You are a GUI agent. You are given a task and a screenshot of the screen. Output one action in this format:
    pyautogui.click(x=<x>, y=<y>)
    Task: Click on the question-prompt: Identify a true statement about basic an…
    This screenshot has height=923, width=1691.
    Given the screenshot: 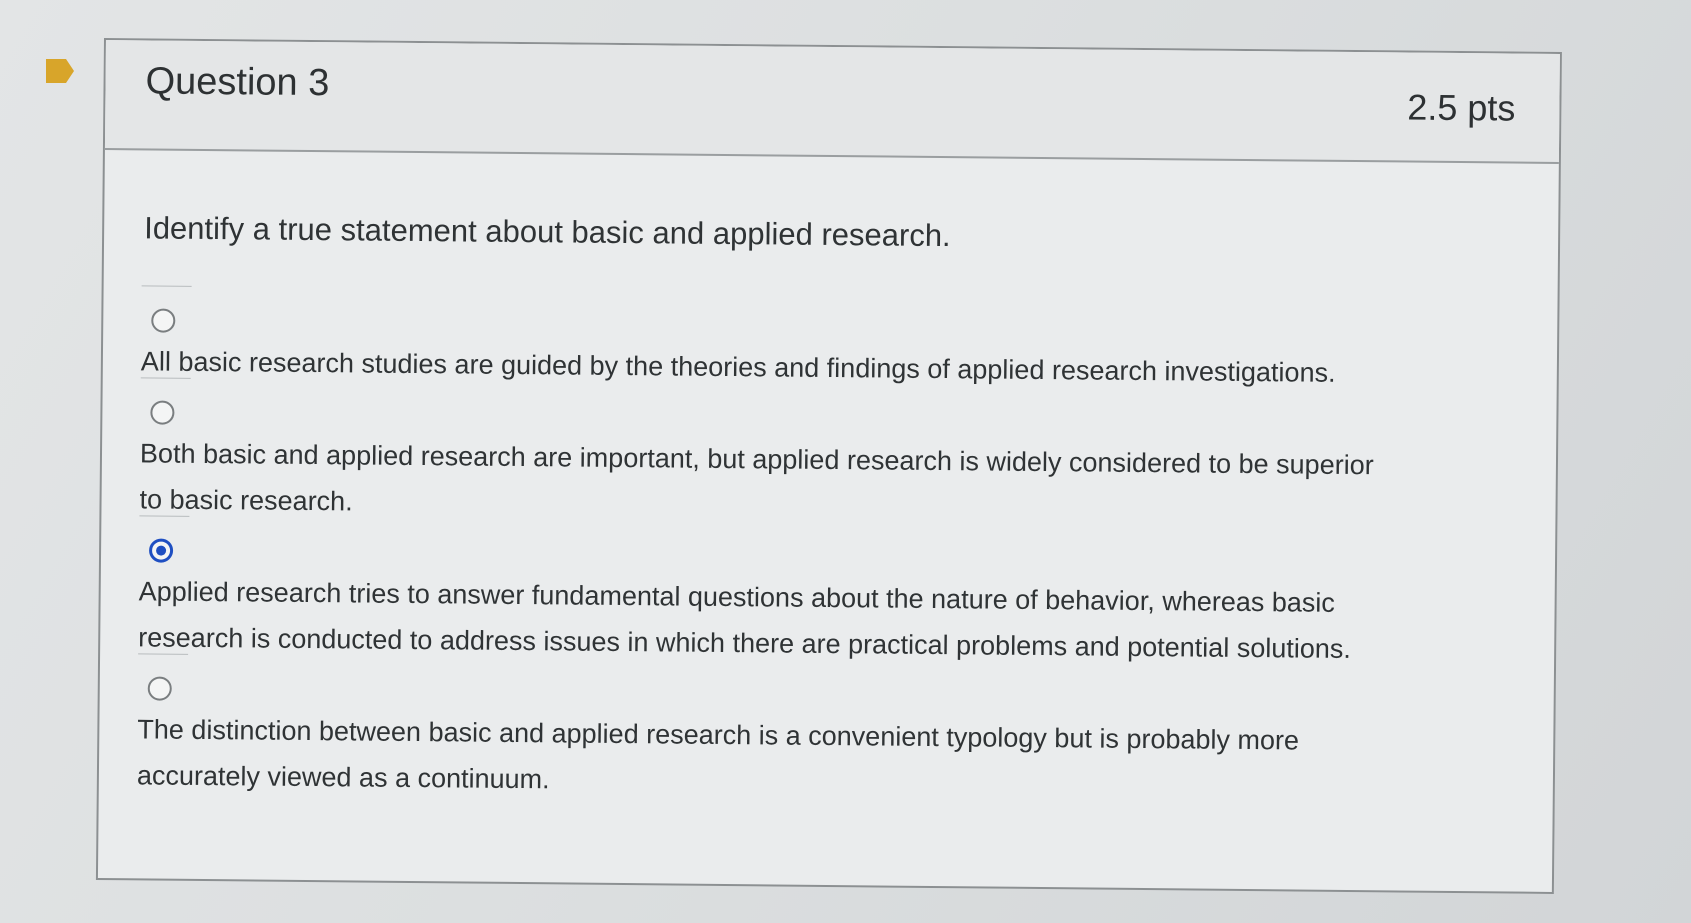 What is the action you would take?
    pyautogui.click(x=547, y=232)
    